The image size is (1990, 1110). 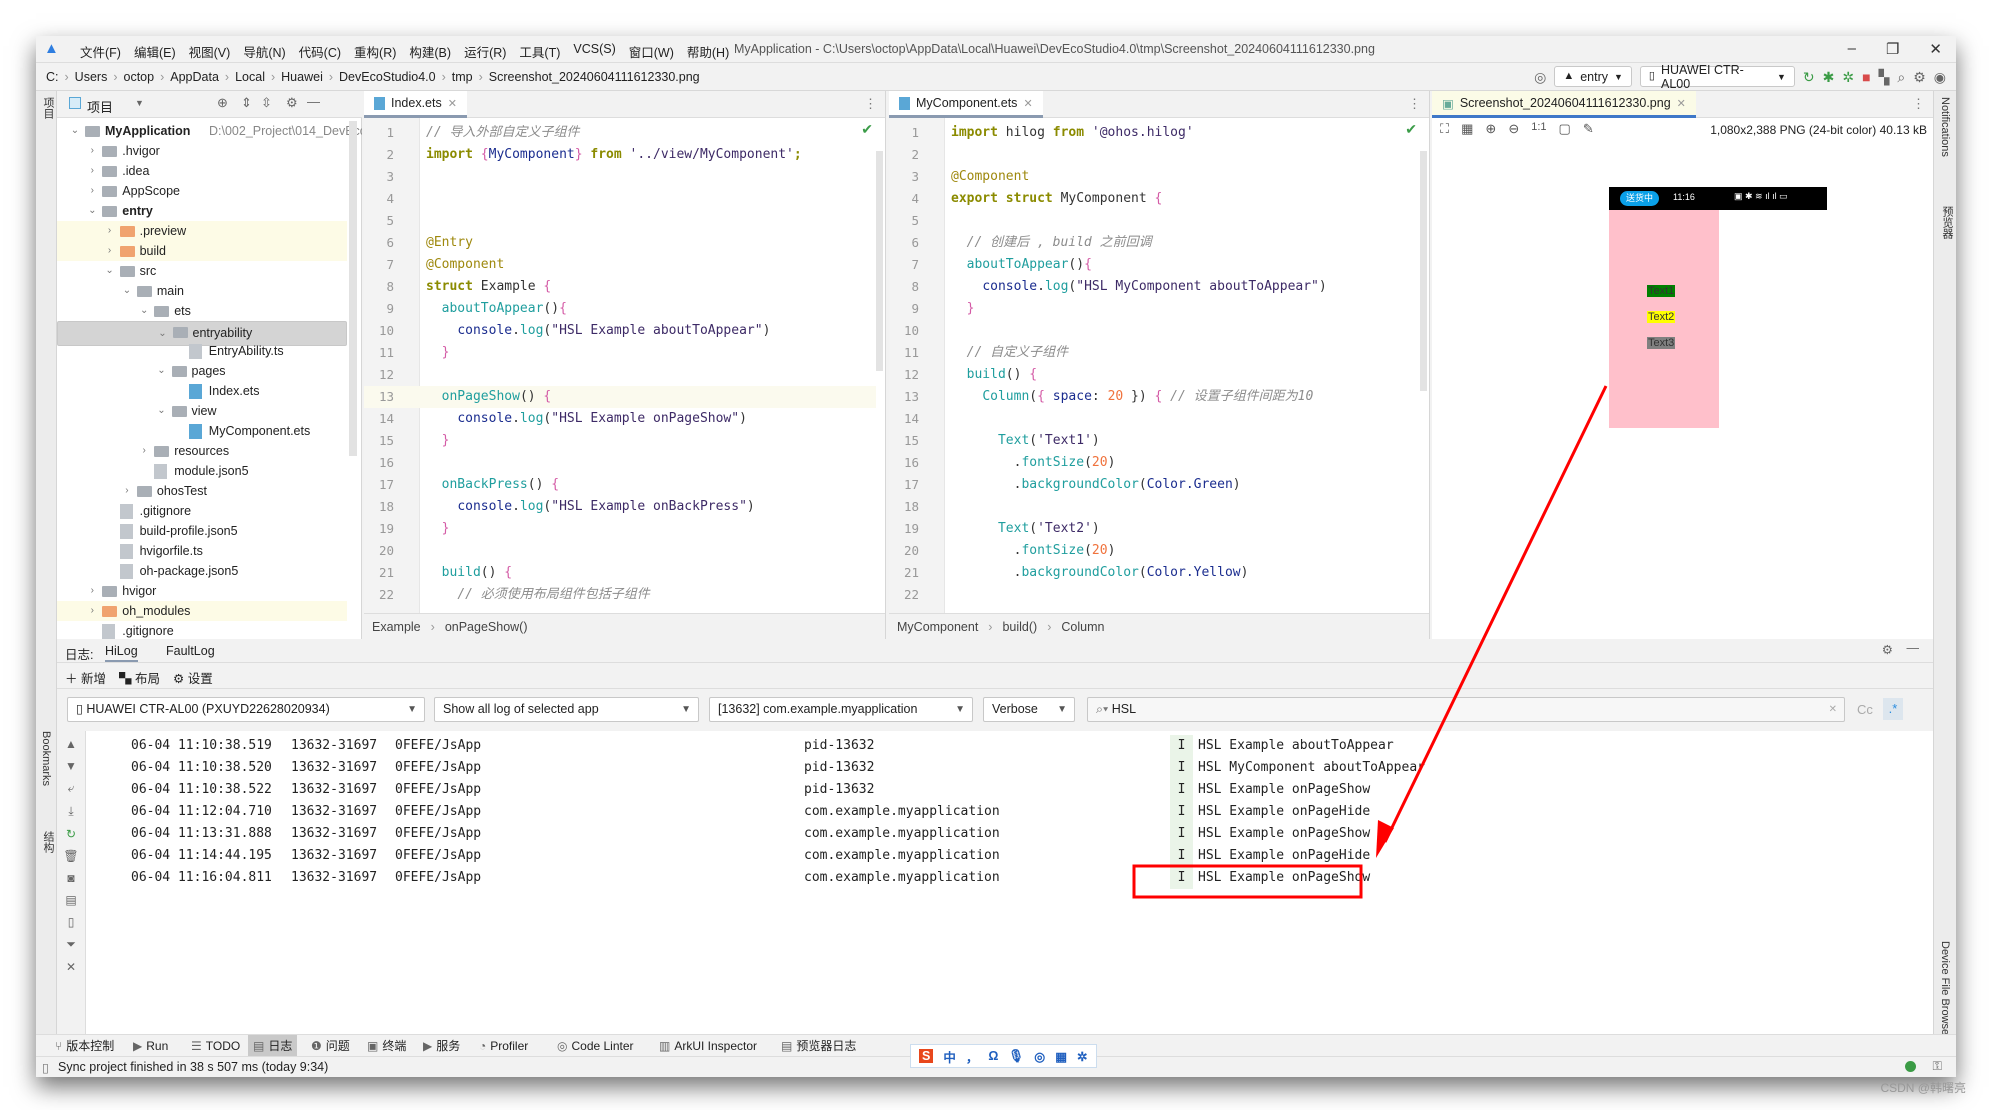 What do you see at coordinates (1370, 642) in the screenshot?
I see `annotation-layer` at bounding box center [1370, 642].